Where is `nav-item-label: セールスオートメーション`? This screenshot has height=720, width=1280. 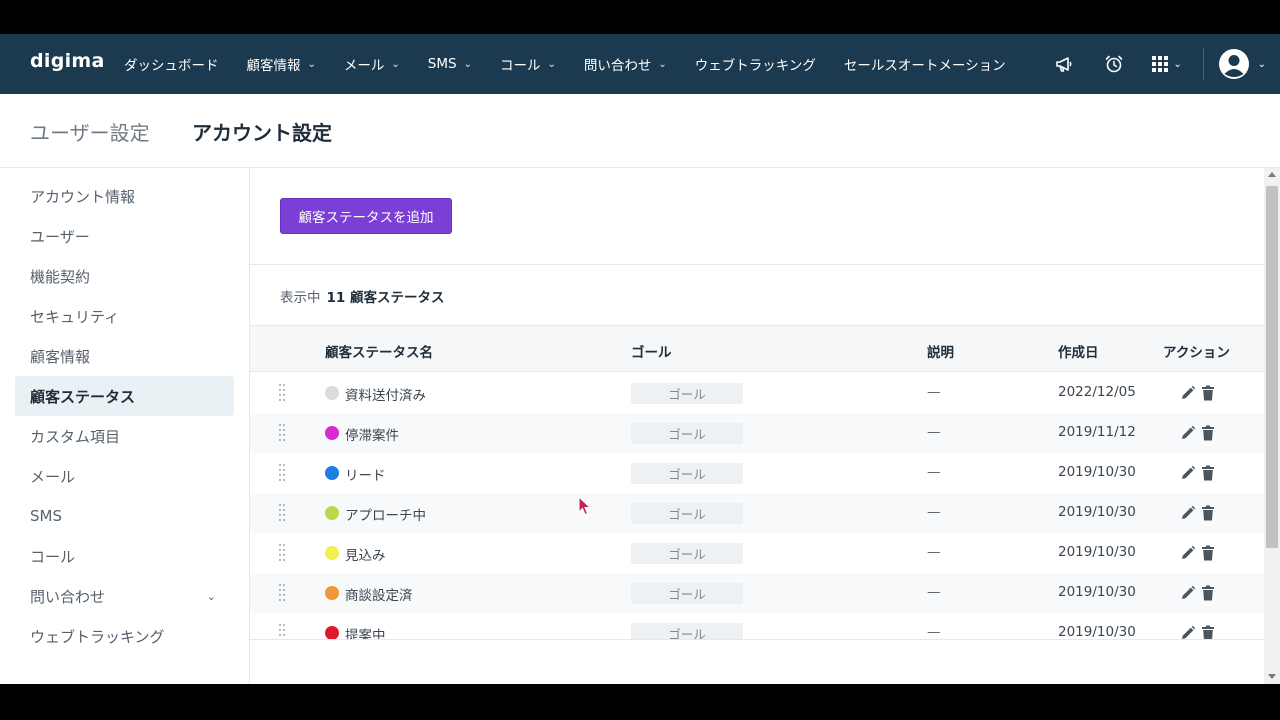 nav-item-label: セールスオートメーション is located at coordinates (924, 66).